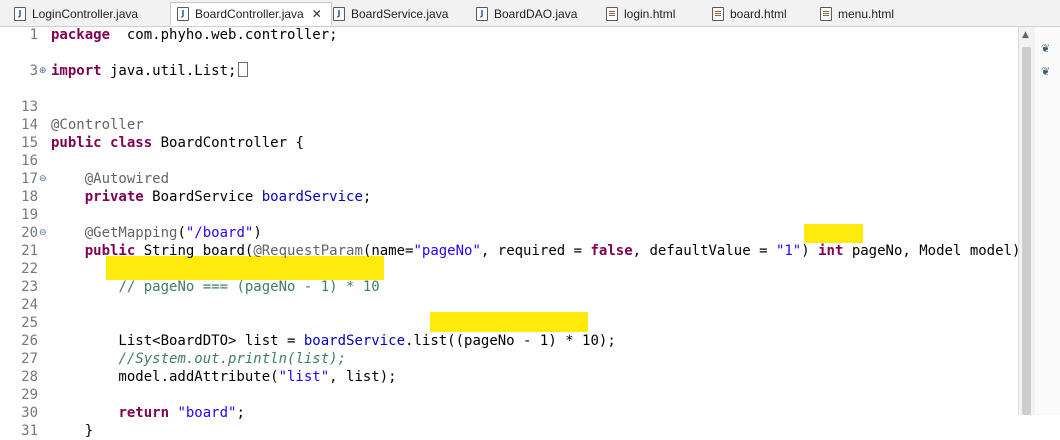 The image size is (1060, 440). I want to click on vertical-scrollbar: ▲, so click(1026, 221).